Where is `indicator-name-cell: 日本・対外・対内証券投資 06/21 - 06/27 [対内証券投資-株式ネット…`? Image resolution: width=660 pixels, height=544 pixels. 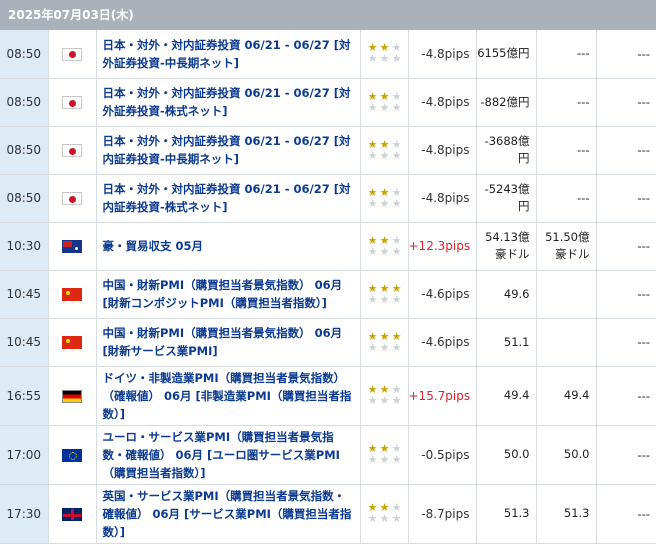 indicator-name-cell: 日本・対外・対内証券投資 06/21 - 06/27 [対内証券投資-株式ネット… is located at coordinates (228, 198).